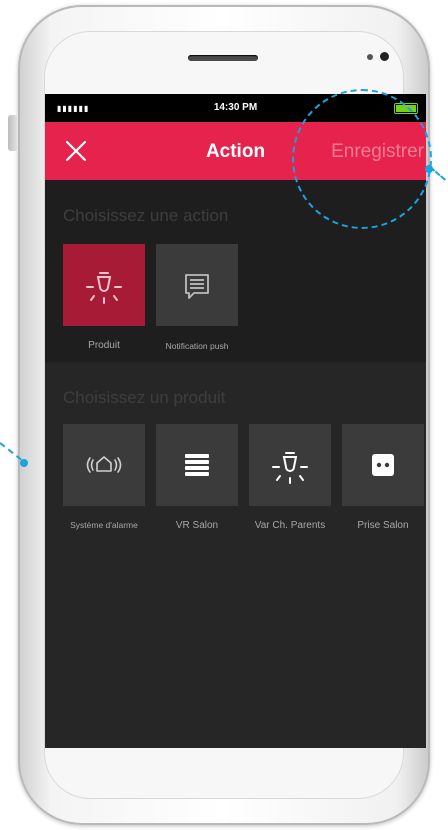 This screenshot has width=448, height=830. Describe the element at coordinates (290, 525) in the screenshot. I see `product-label-var-ch-parents: Var Ch. Parents` at that location.